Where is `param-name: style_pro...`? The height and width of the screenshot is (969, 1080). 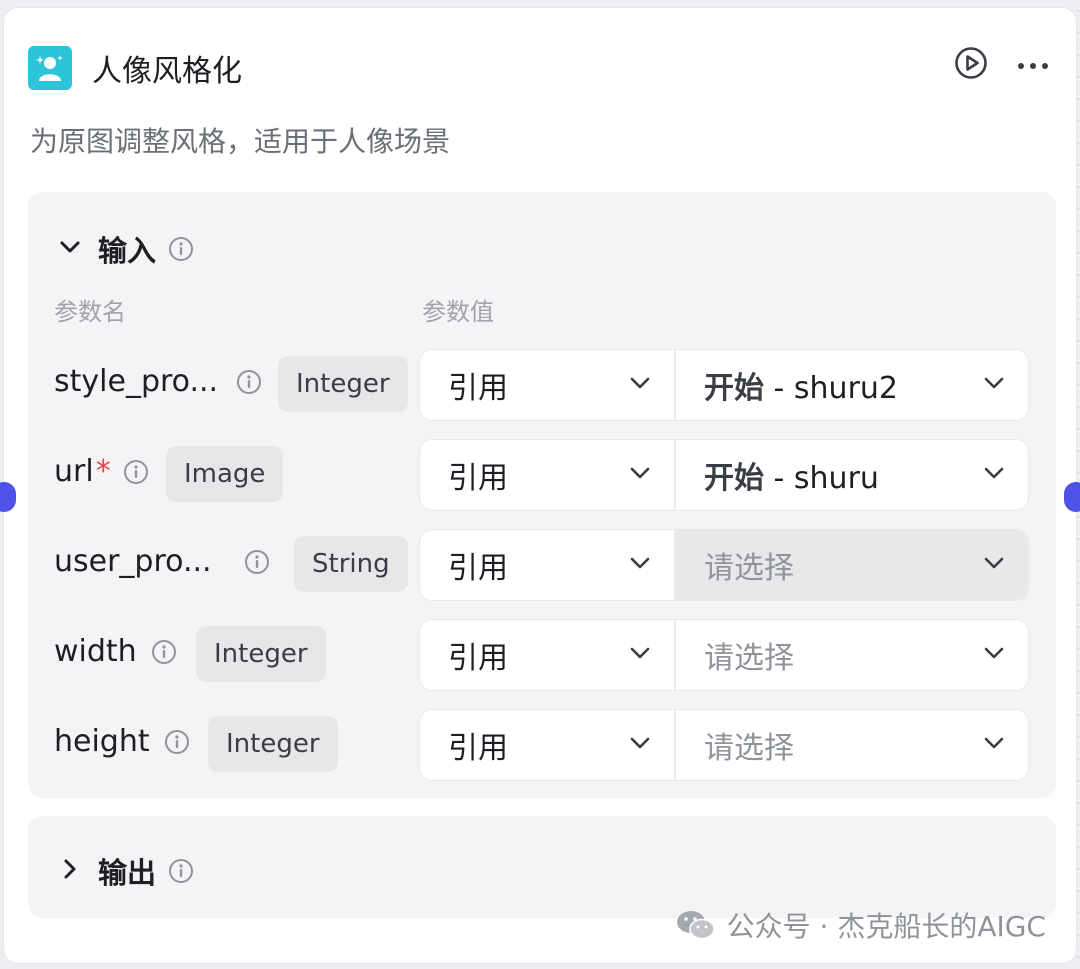 param-name: style_pro... is located at coordinates (158, 381).